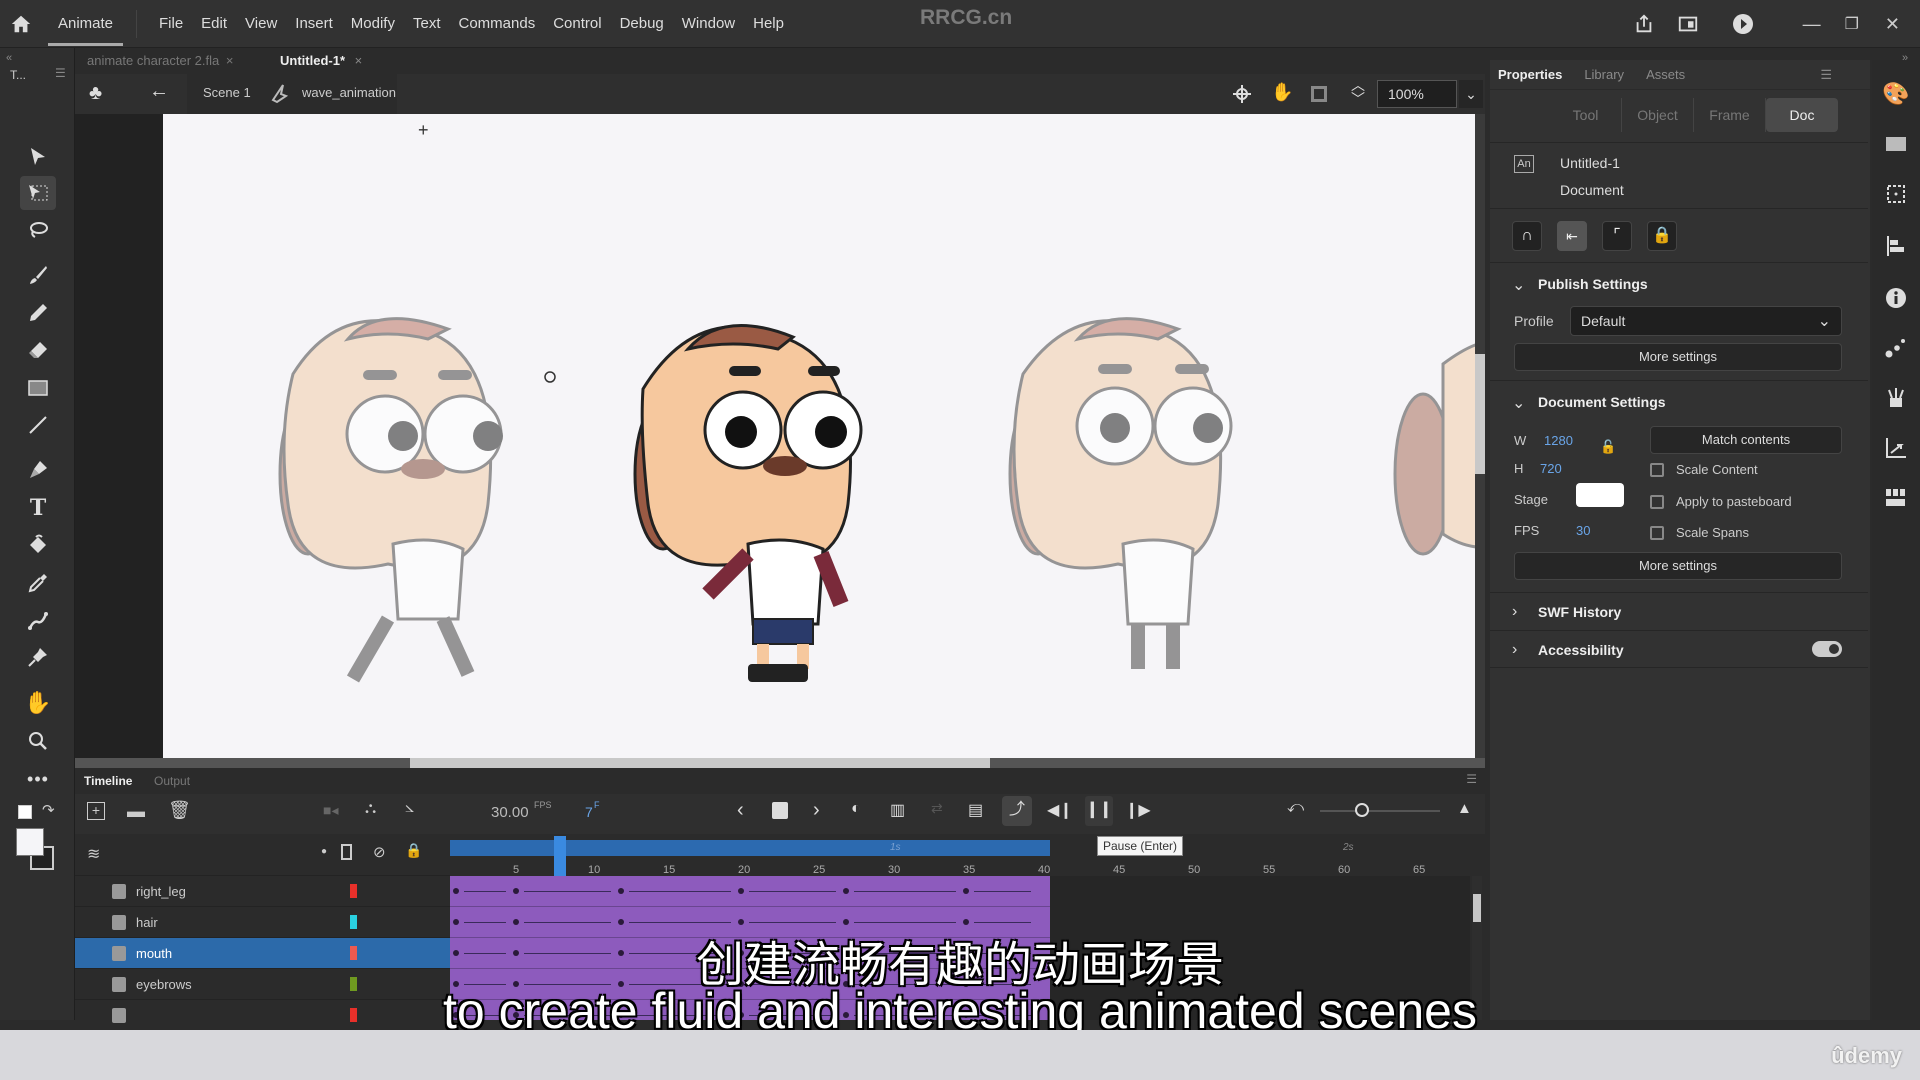  I want to click on menu-debug: Debug, so click(642, 24).